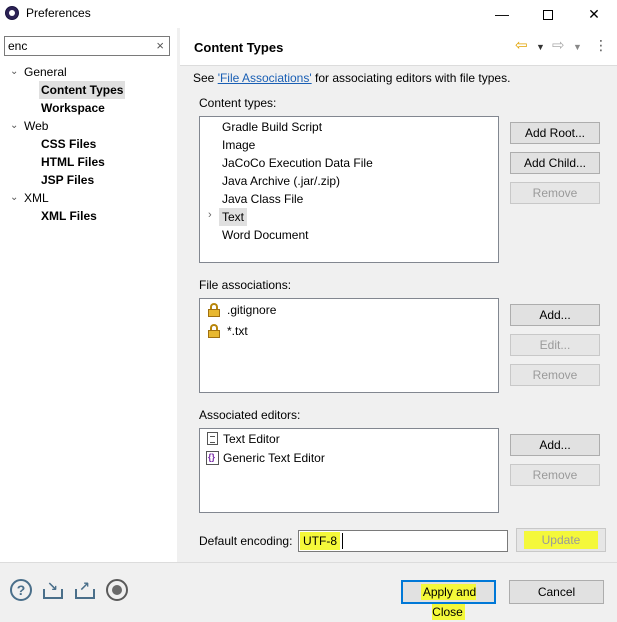 This screenshot has width=617, height=622. I want to click on dialog-button-bar: ? ↘ ↗ Apply and Close Cancel, so click(308, 591).